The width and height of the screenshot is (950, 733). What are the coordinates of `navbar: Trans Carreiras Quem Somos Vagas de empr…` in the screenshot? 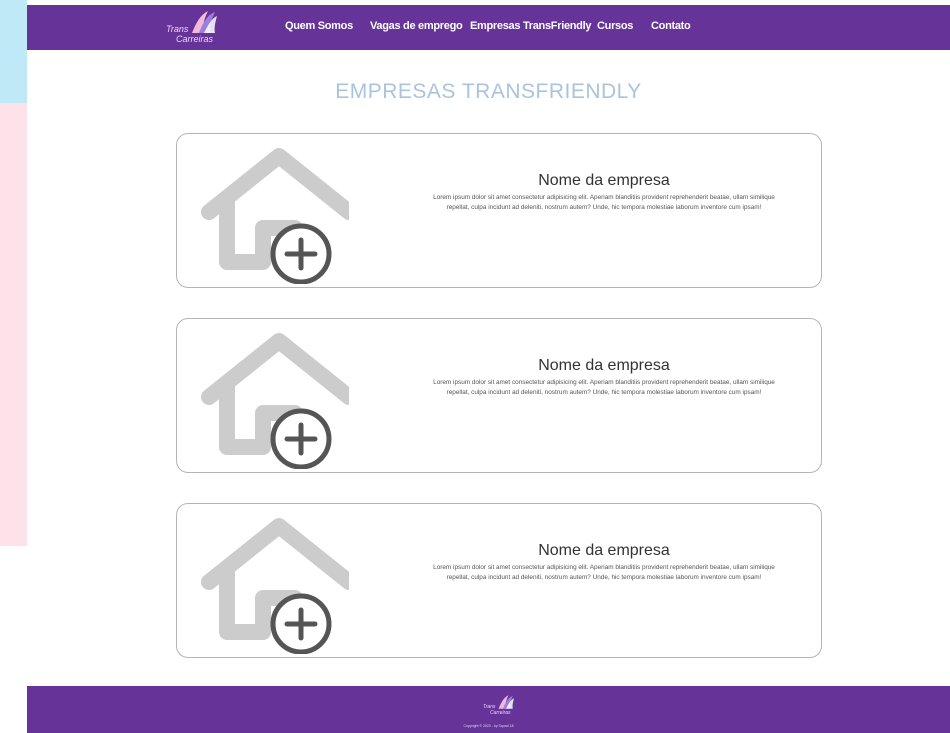 It's located at (488, 27).